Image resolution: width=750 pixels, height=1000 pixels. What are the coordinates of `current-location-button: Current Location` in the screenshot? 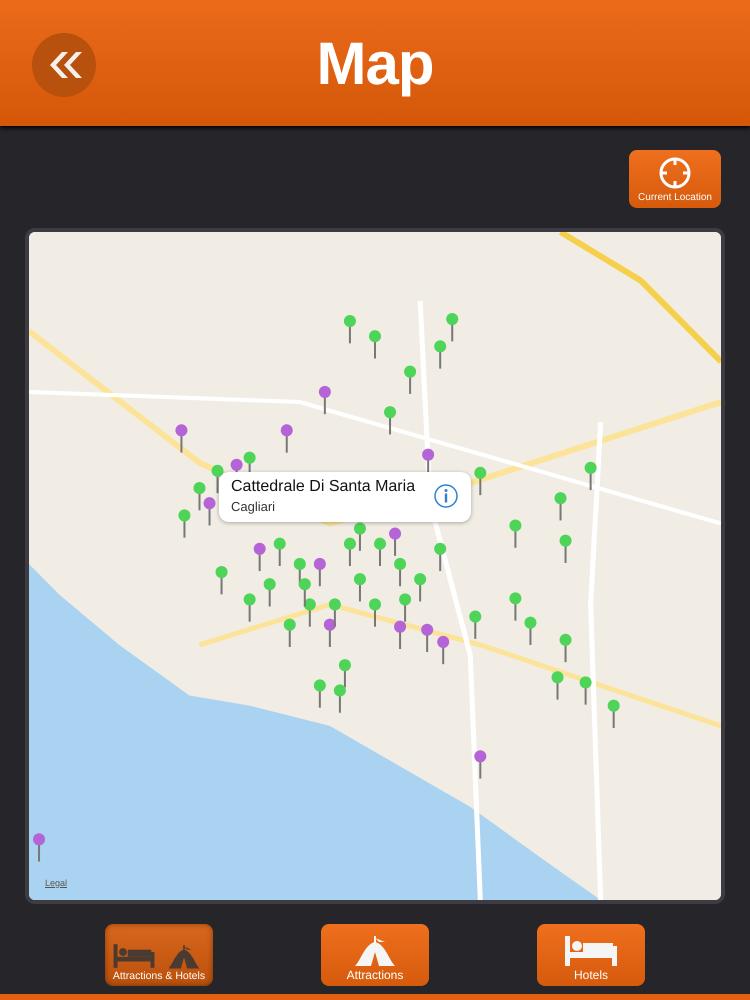 It's located at (675, 179).